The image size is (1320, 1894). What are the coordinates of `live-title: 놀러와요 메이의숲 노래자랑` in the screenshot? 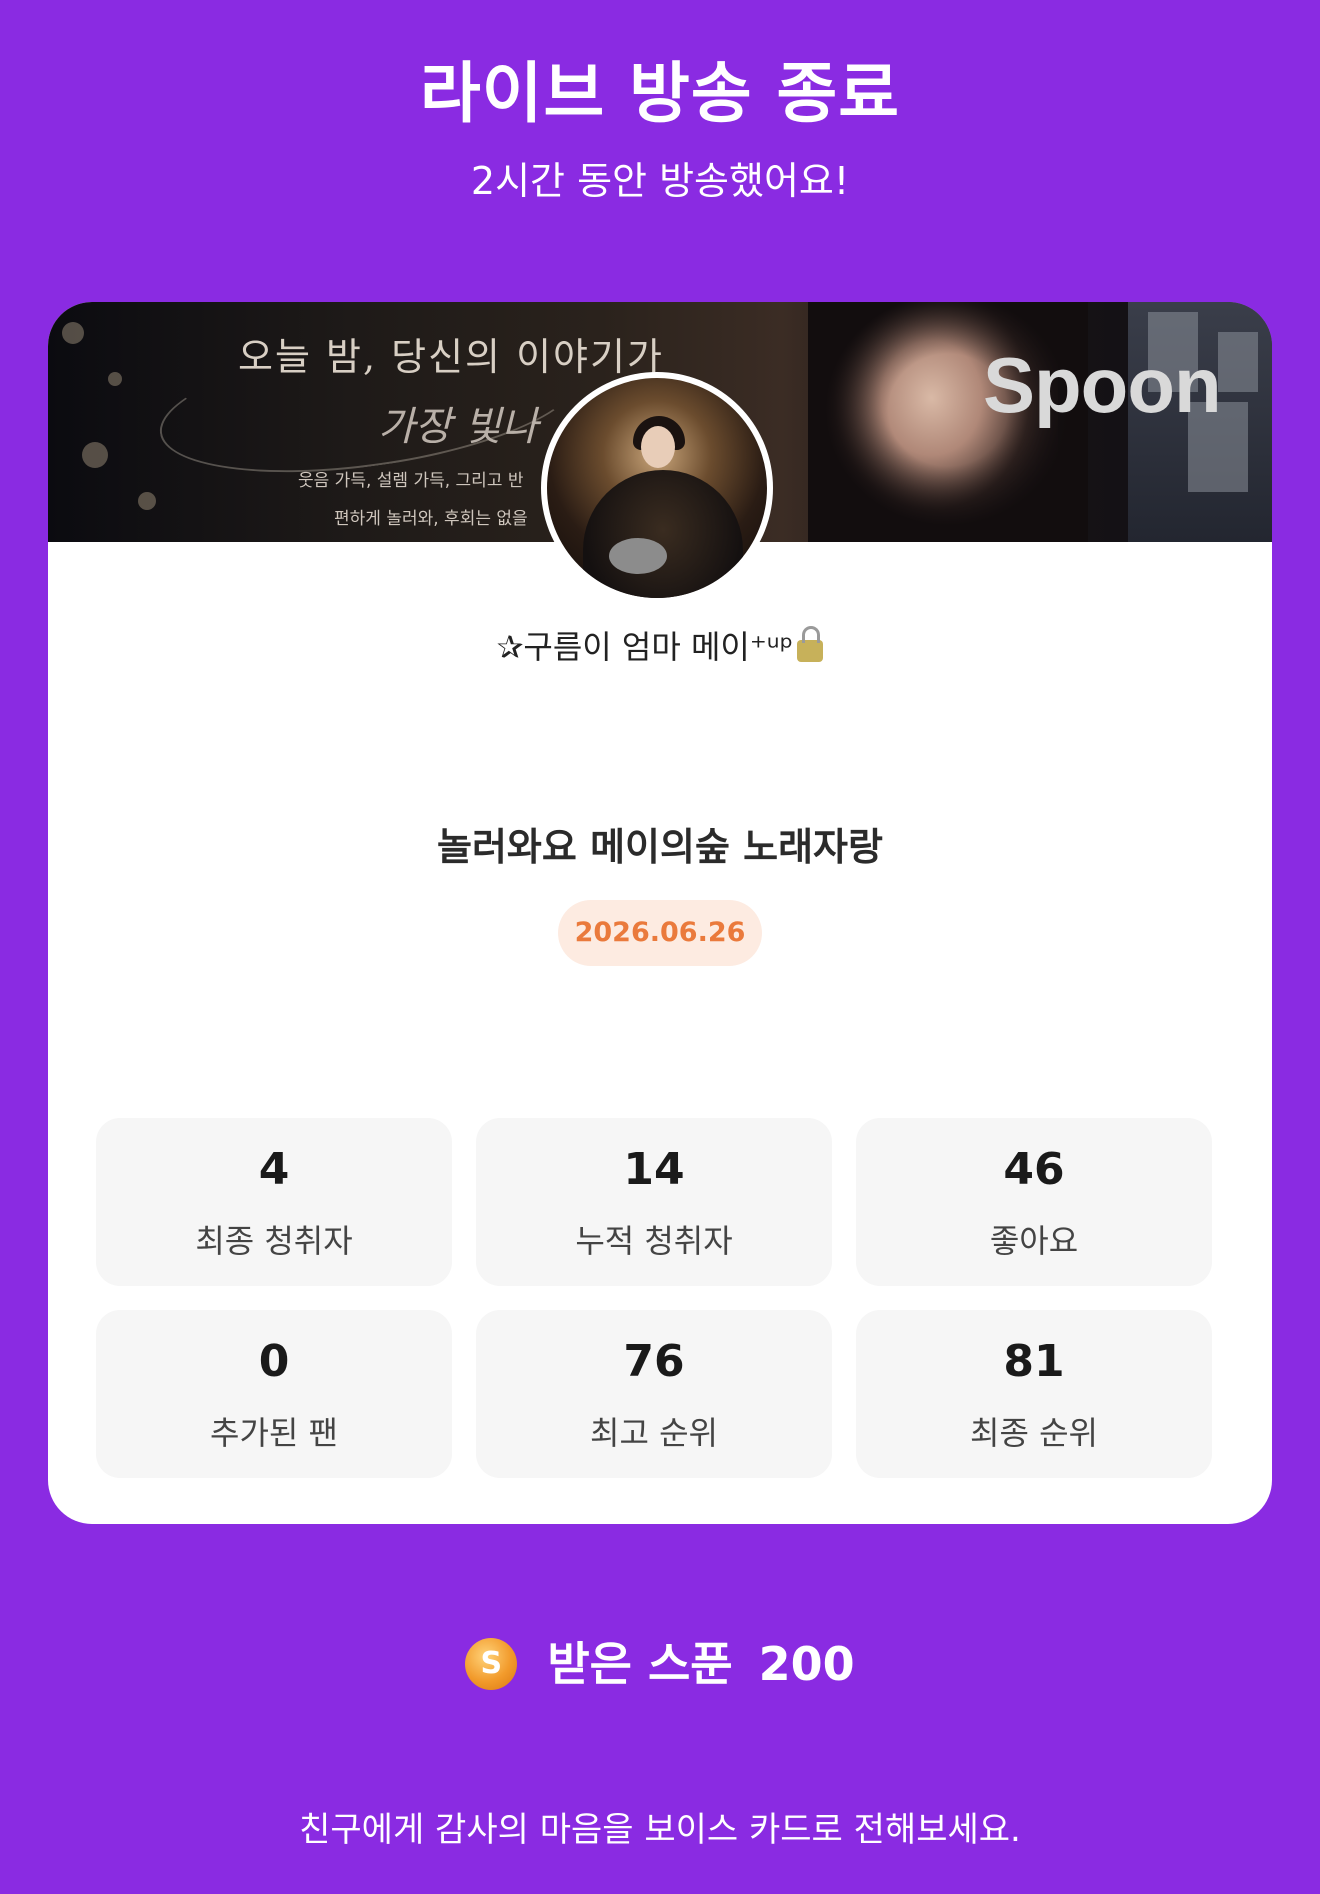 It's located at (660, 847).